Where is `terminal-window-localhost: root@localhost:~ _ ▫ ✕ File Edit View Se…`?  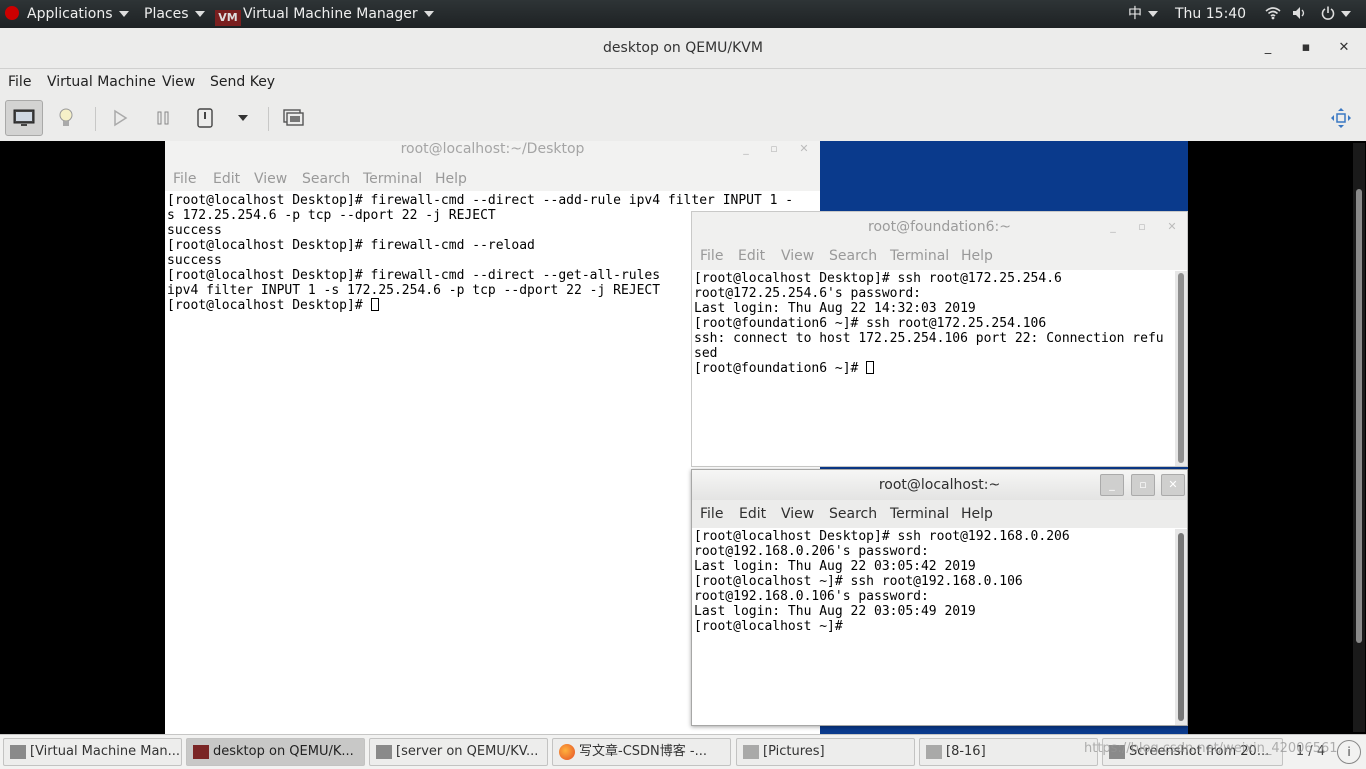 terminal-window-localhost: root@localhost:~ _ ▫ ✕ File Edit View Se… is located at coordinates (939, 597).